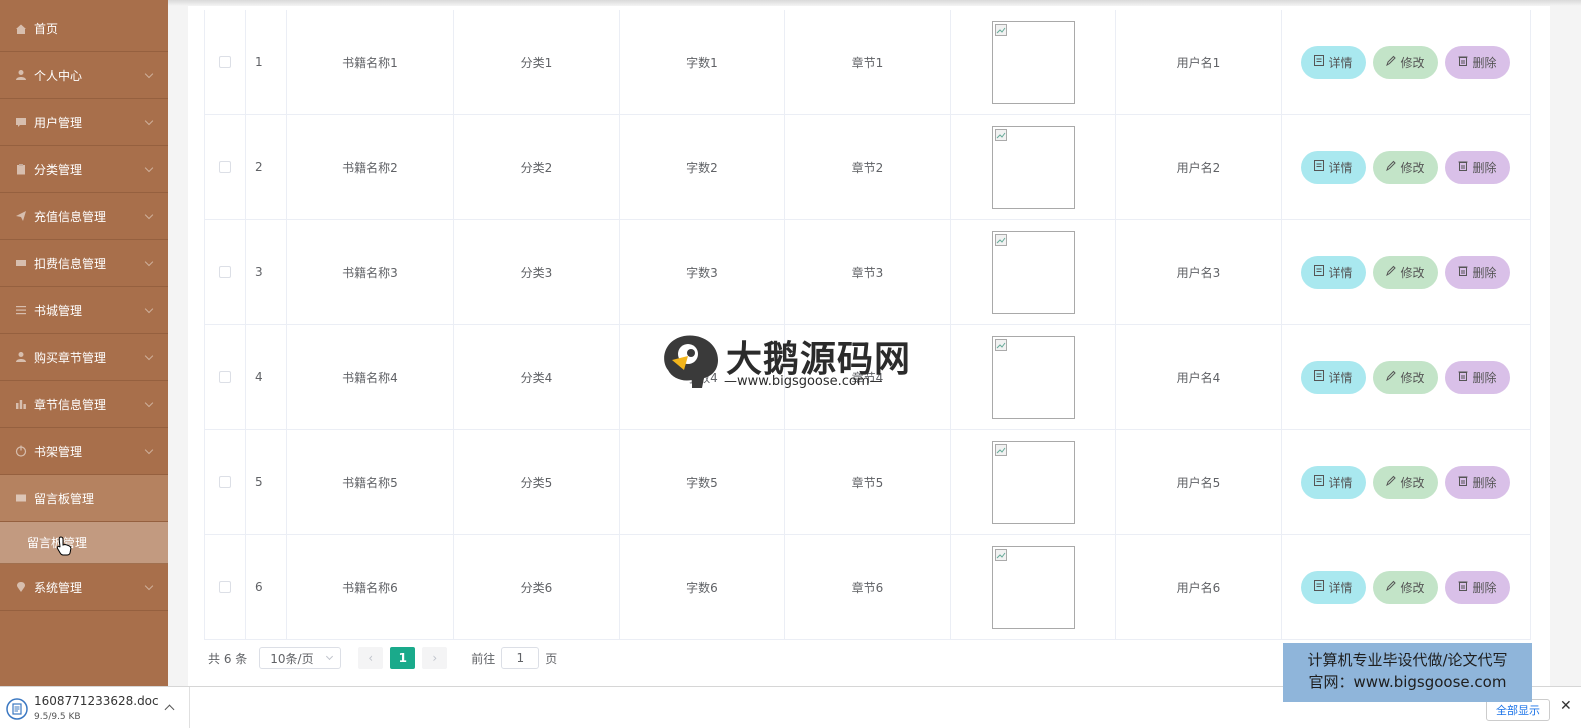 The width and height of the screenshot is (1581, 728). Describe the element at coordinates (702, 62) in the screenshot. I see `word-count-cell: 字数1` at that location.